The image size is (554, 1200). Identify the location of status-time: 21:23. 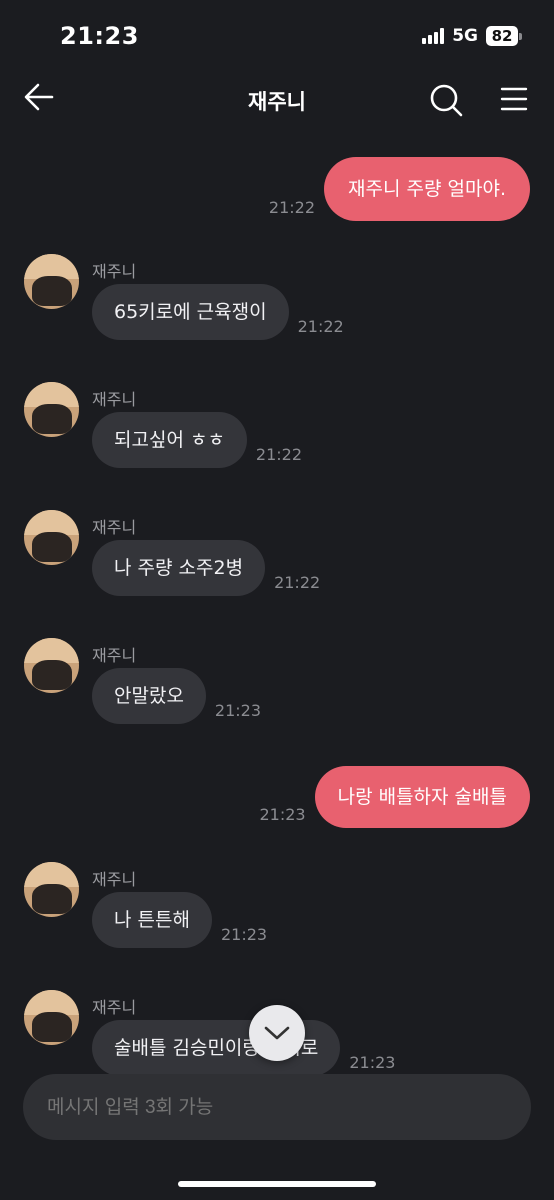
(99, 36).